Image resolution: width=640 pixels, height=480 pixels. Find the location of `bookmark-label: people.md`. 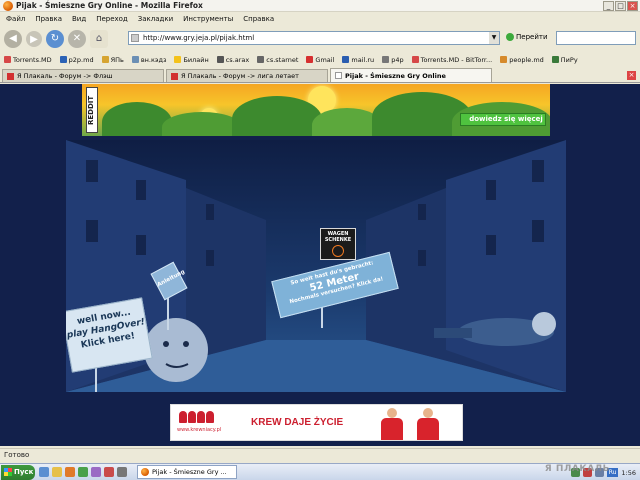

bookmark-label: people.md is located at coordinates (526, 59).